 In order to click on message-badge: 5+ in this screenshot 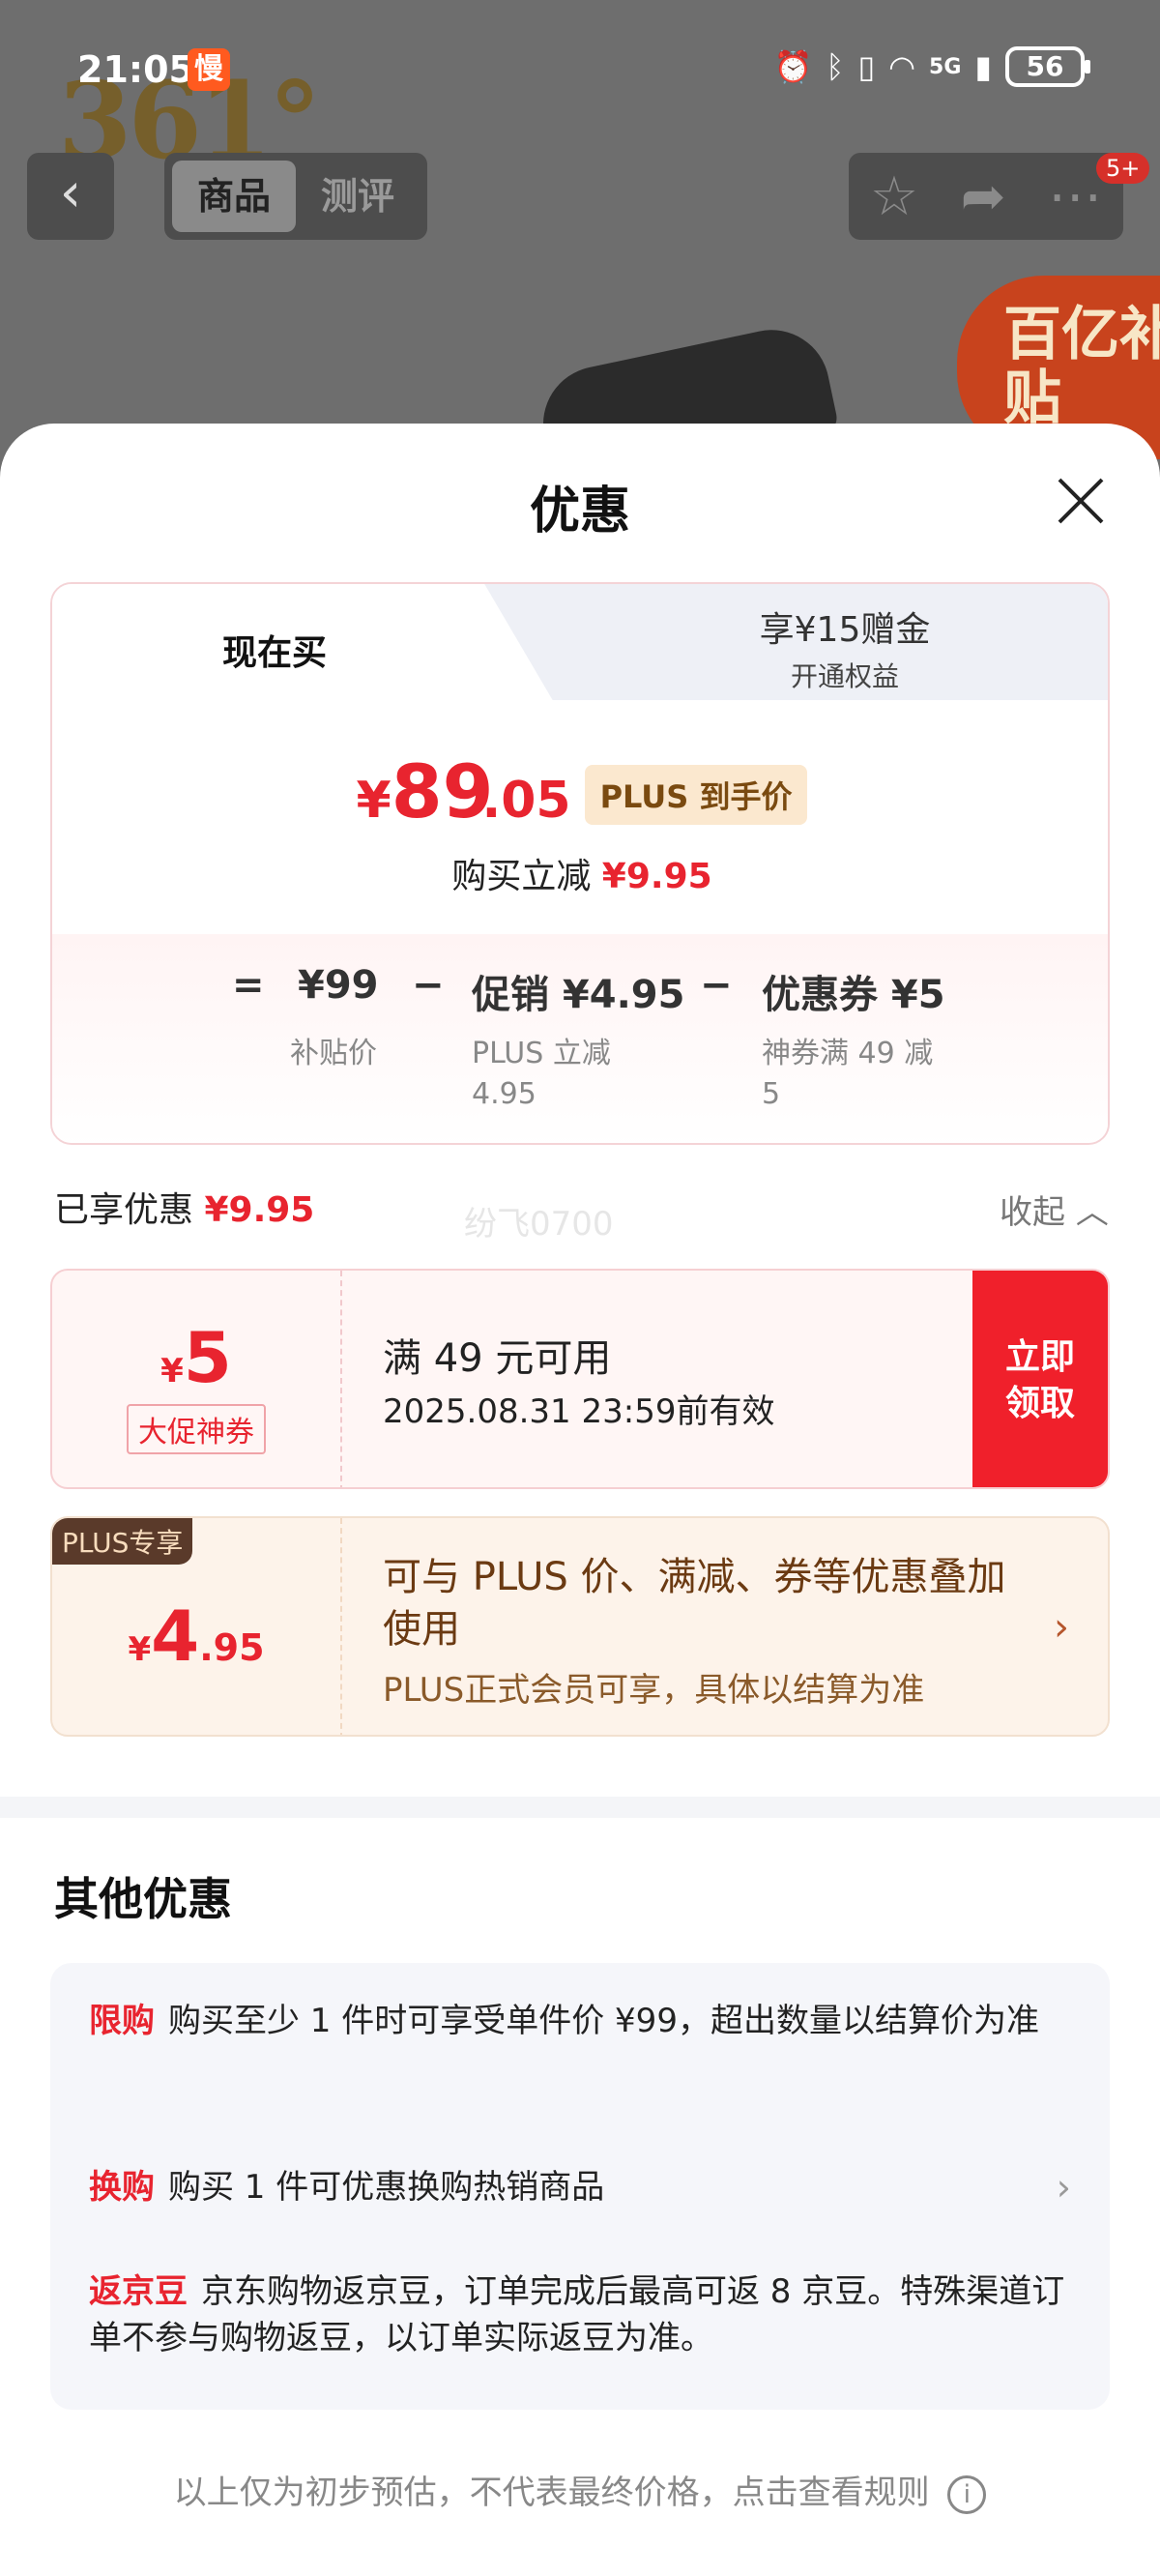, I will do `click(1123, 168)`.